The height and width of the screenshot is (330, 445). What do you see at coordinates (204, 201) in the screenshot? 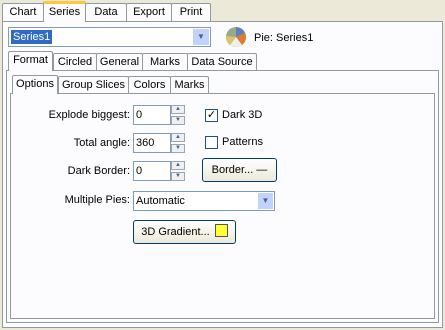
I see `multiple-pies-select: Automatic` at bounding box center [204, 201].